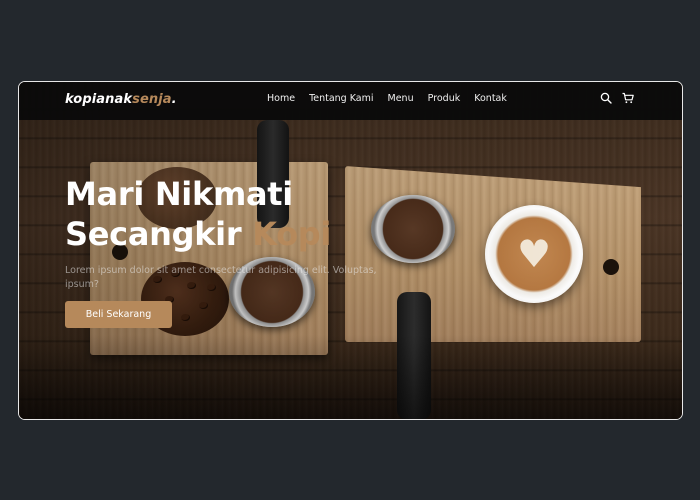 The height and width of the screenshot is (500, 700). Describe the element at coordinates (341, 98) in the screenshot. I see `nav-link-tentang-kami: Tentang Kami` at that location.